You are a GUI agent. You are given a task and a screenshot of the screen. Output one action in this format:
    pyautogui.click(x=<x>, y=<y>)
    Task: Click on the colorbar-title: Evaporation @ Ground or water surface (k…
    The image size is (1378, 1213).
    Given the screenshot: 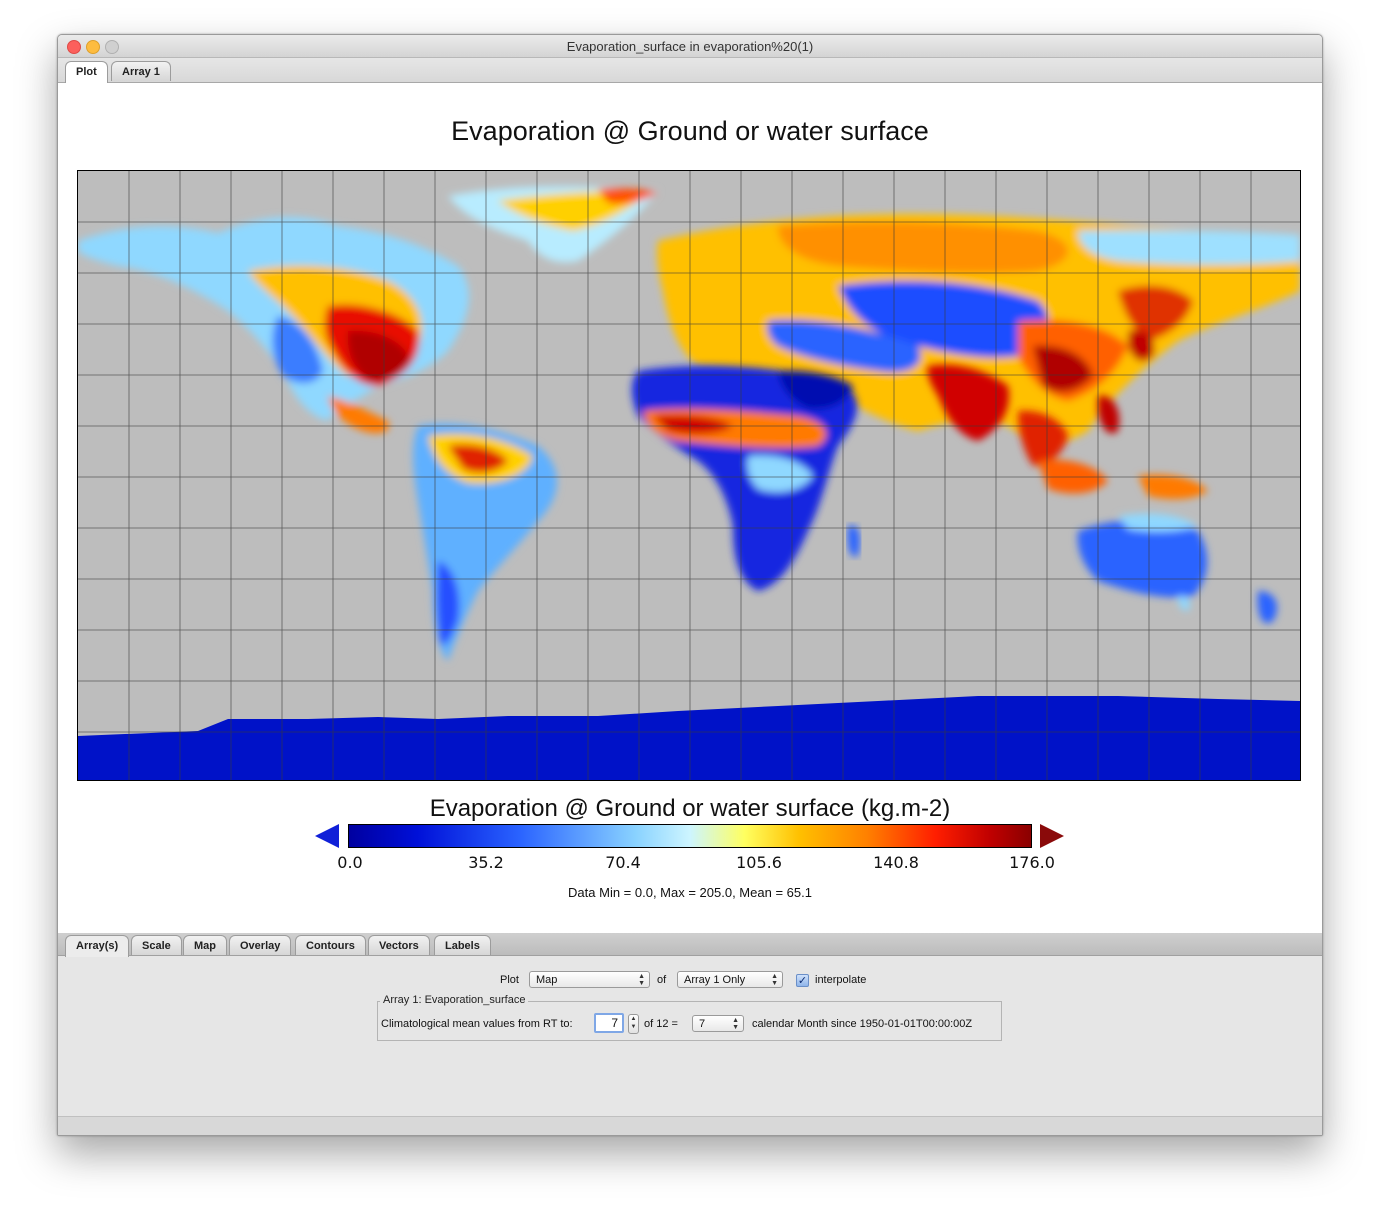 What is the action you would take?
    pyautogui.click(x=690, y=808)
    